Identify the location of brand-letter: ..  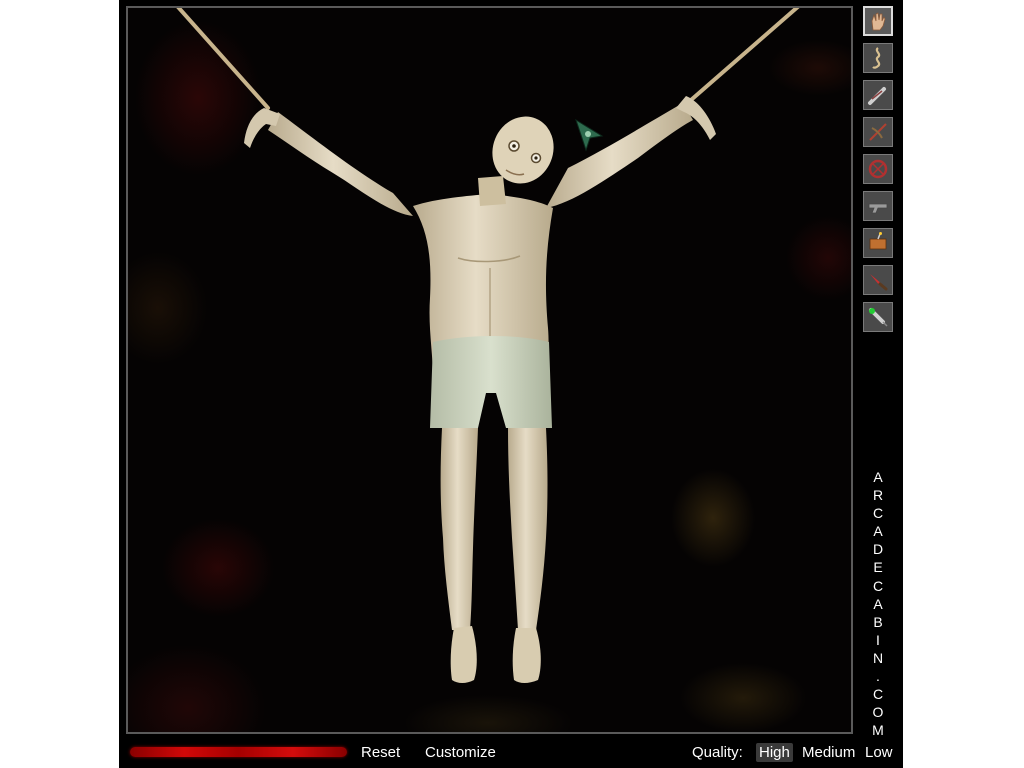
(878, 676).